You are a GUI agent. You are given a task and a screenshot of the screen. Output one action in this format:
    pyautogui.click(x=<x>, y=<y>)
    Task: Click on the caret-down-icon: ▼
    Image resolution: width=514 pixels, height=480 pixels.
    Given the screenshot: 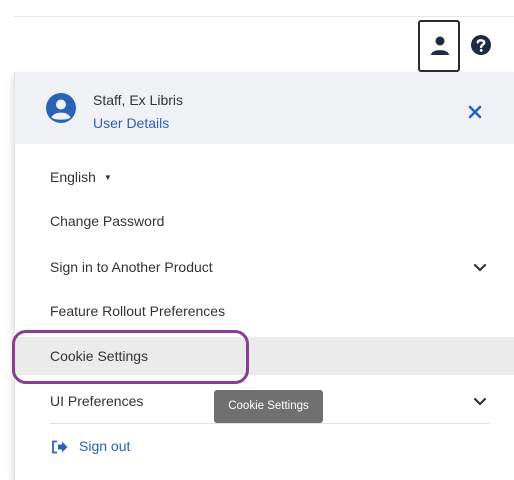 What is the action you would take?
    pyautogui.click(x=107, y=177)
    